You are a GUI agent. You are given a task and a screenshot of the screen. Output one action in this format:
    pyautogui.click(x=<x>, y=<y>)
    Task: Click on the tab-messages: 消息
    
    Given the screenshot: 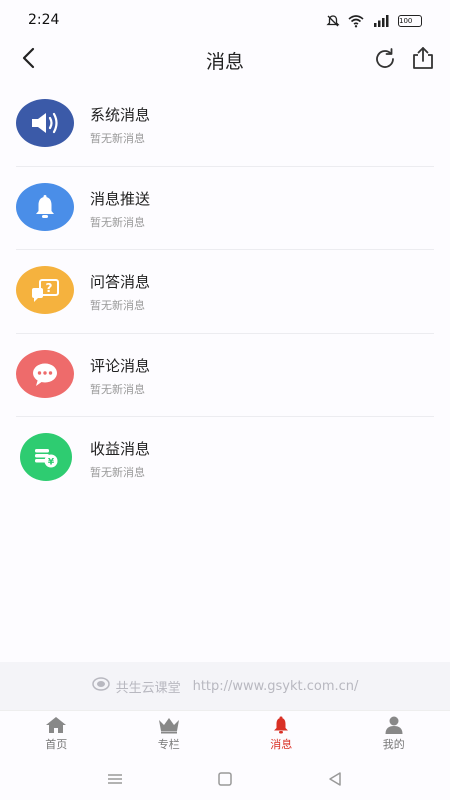 What is the action you would take?
    pyautogui.click(x=281, y=734)
    